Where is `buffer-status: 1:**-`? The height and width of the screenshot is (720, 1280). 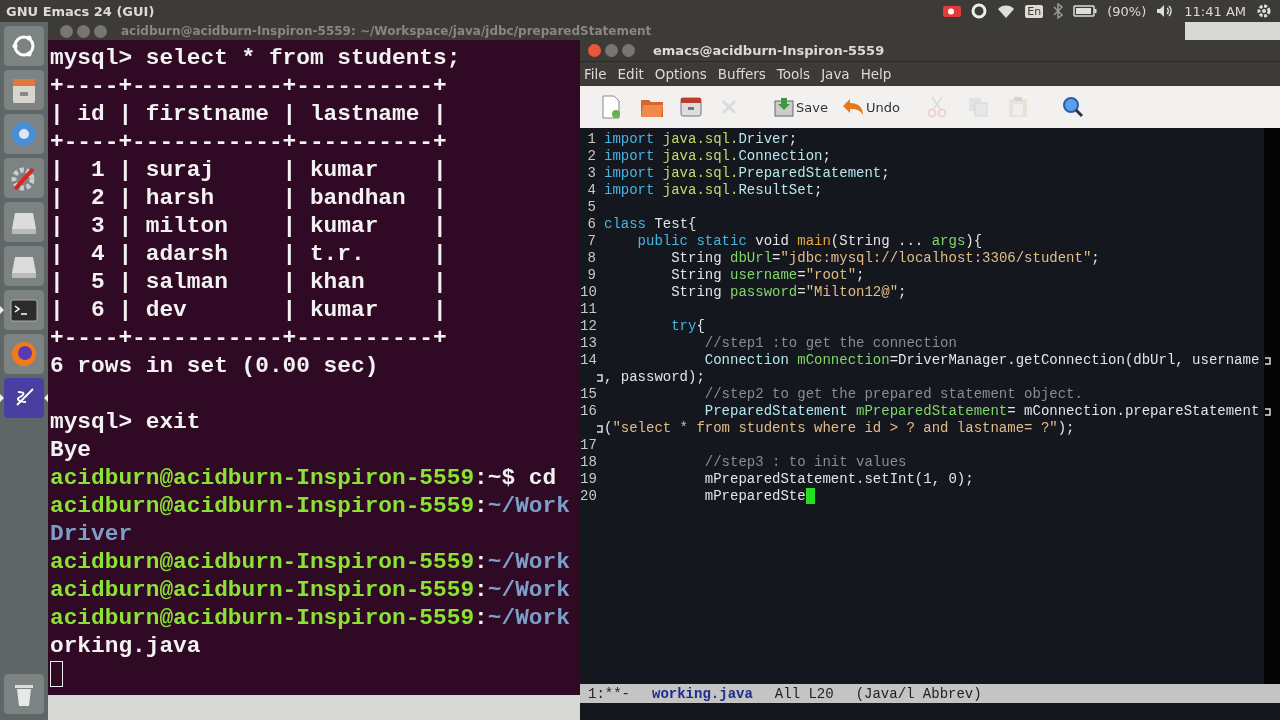
buffer-status: 1:**- is located at coordinates (609, 693).